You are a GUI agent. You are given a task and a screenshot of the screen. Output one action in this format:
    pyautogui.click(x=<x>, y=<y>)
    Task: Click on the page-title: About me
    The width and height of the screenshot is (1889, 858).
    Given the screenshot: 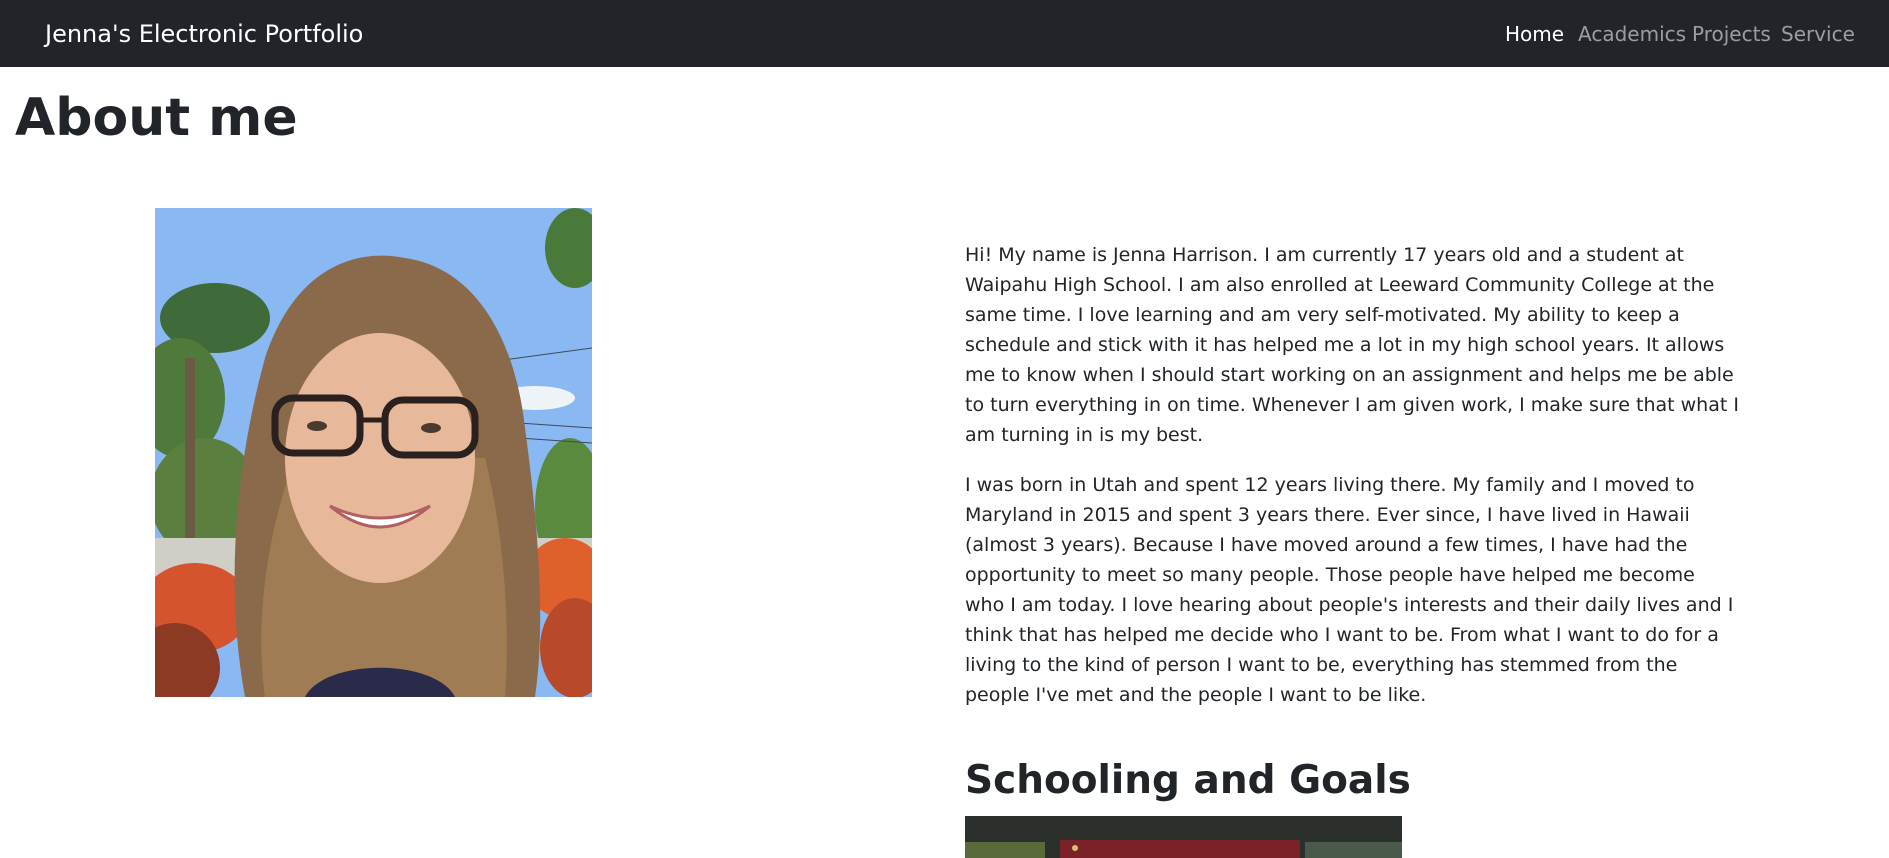 What is the action you would take?
    pyautogui.click(x=156, y=118)
    